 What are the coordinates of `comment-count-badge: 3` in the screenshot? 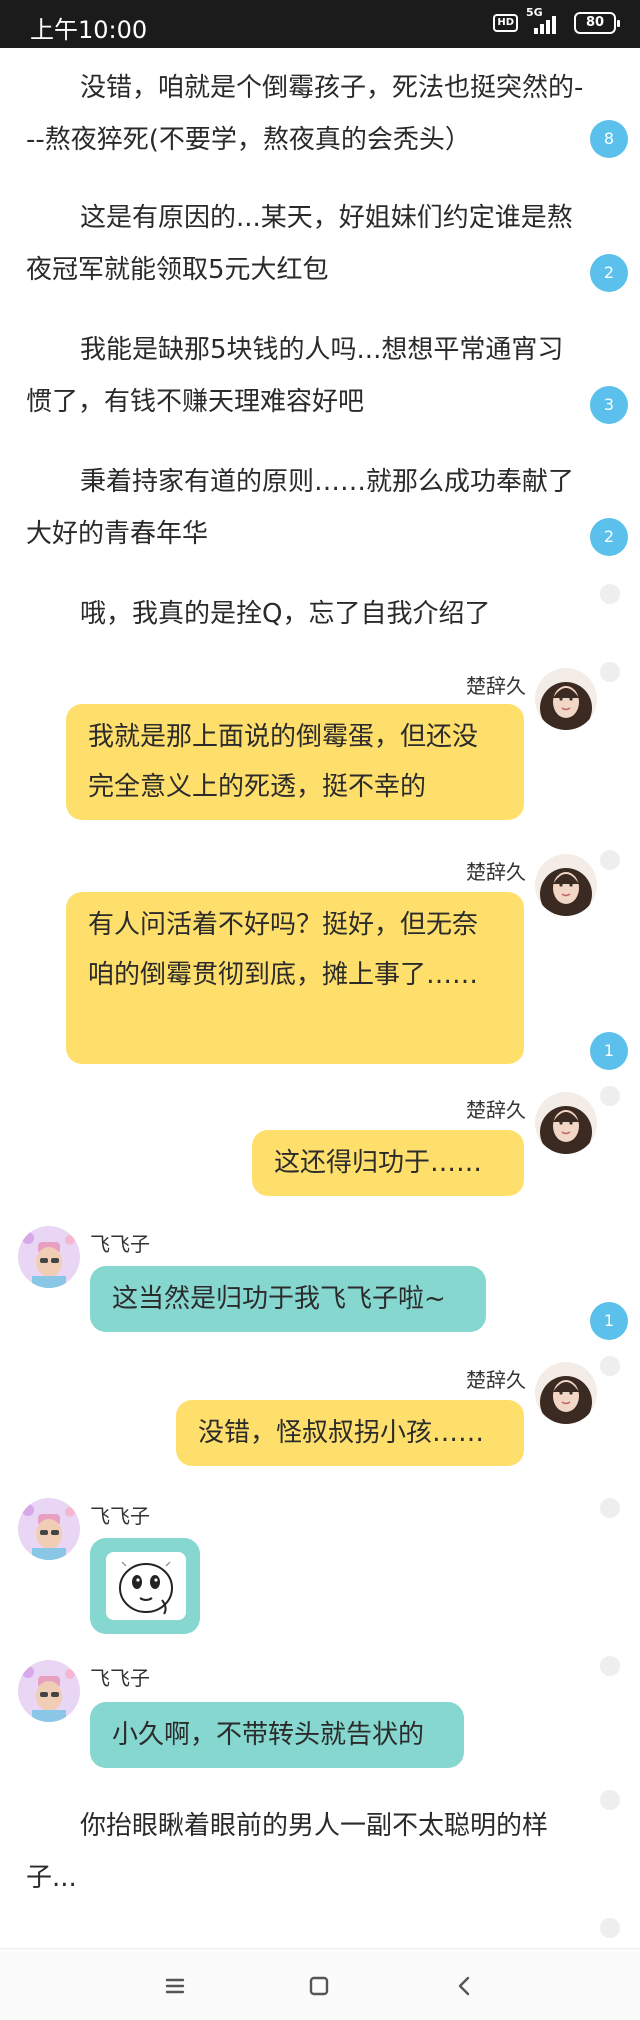 It's located at (609, 405).